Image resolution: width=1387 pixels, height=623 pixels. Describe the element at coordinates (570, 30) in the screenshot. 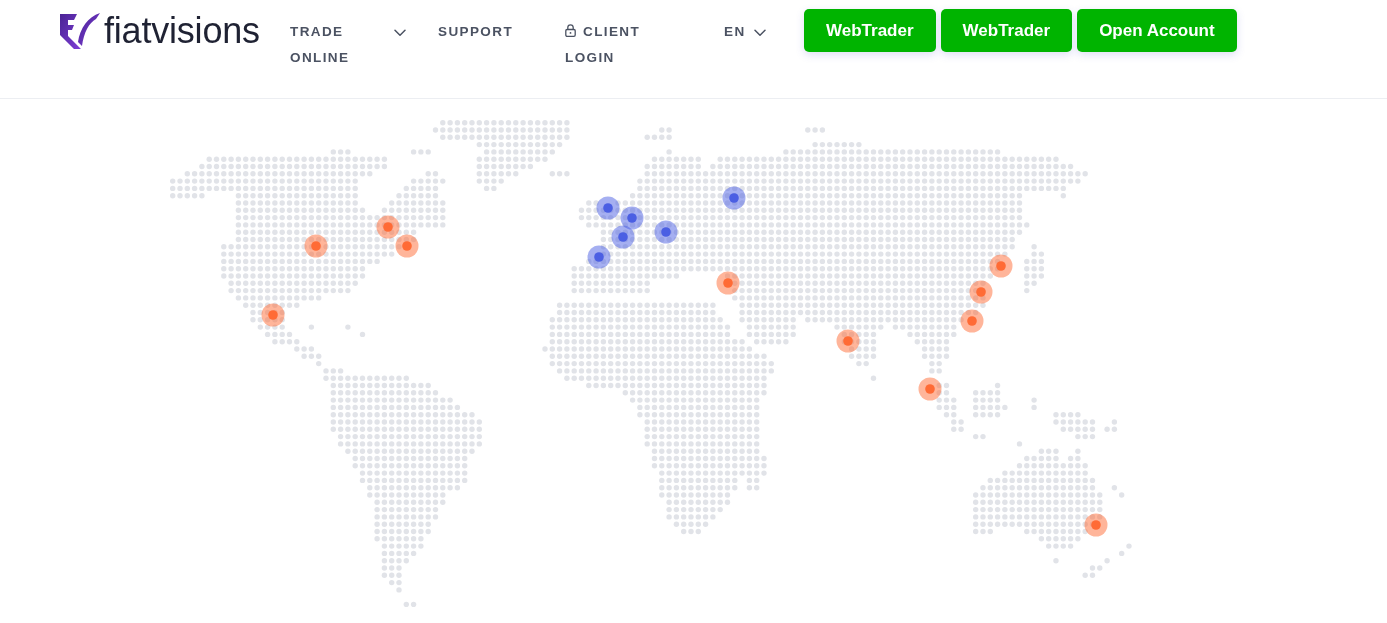

I see `lock-icon` at that location.